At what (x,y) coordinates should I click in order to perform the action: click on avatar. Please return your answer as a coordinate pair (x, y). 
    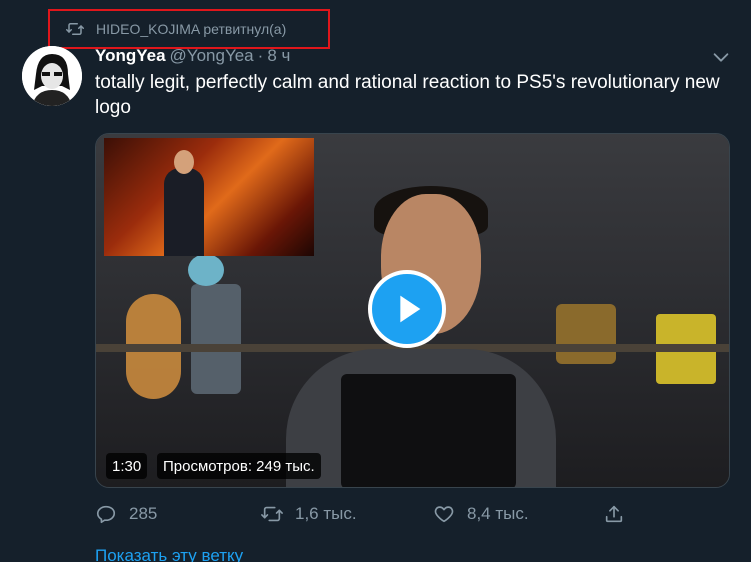
    Looking at the image, I should click on (52, 76).